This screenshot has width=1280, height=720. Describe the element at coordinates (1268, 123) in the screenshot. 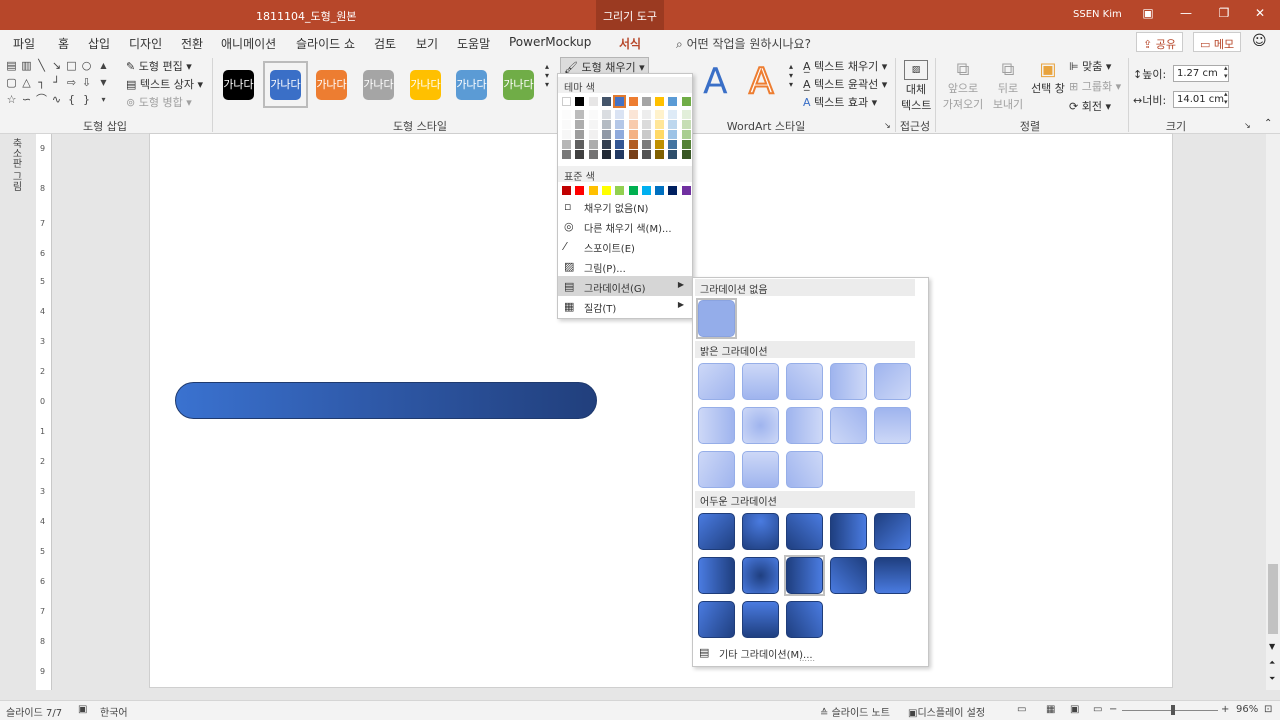

I see `collapse-ribbon-icon: ⌃` at that location.